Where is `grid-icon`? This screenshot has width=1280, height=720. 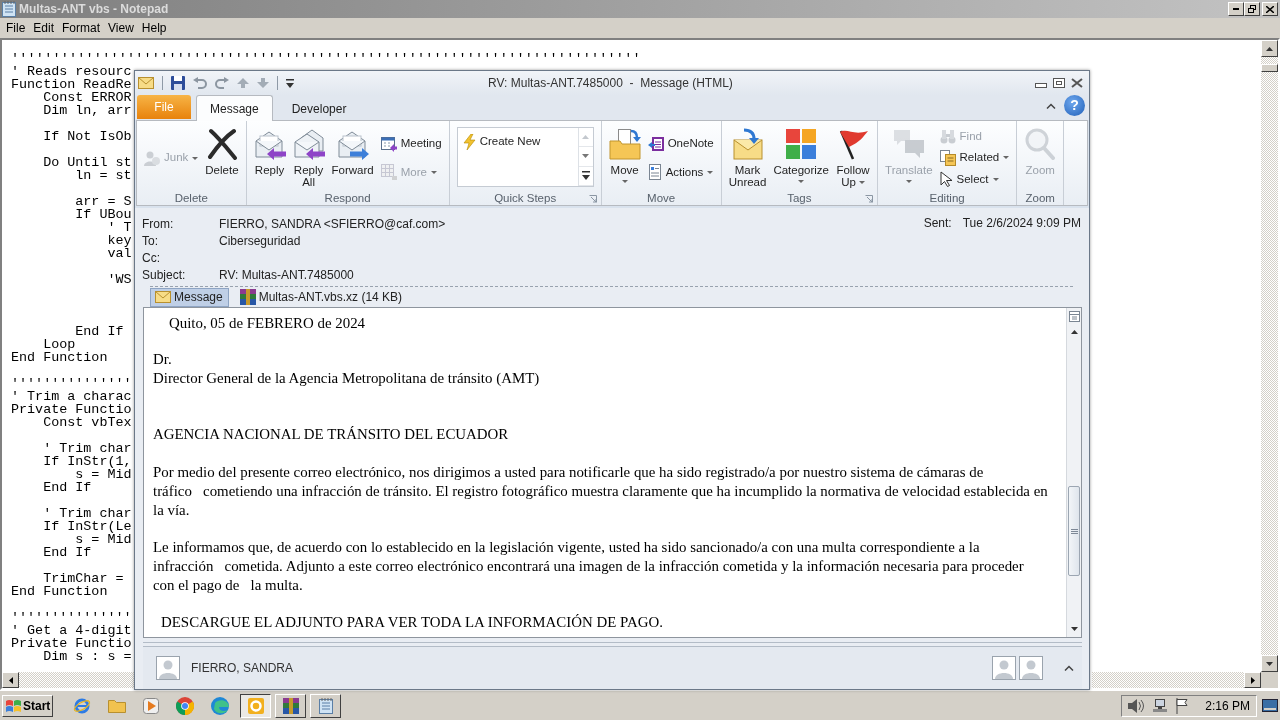
grid-icon is located at coordinates (388, 172).